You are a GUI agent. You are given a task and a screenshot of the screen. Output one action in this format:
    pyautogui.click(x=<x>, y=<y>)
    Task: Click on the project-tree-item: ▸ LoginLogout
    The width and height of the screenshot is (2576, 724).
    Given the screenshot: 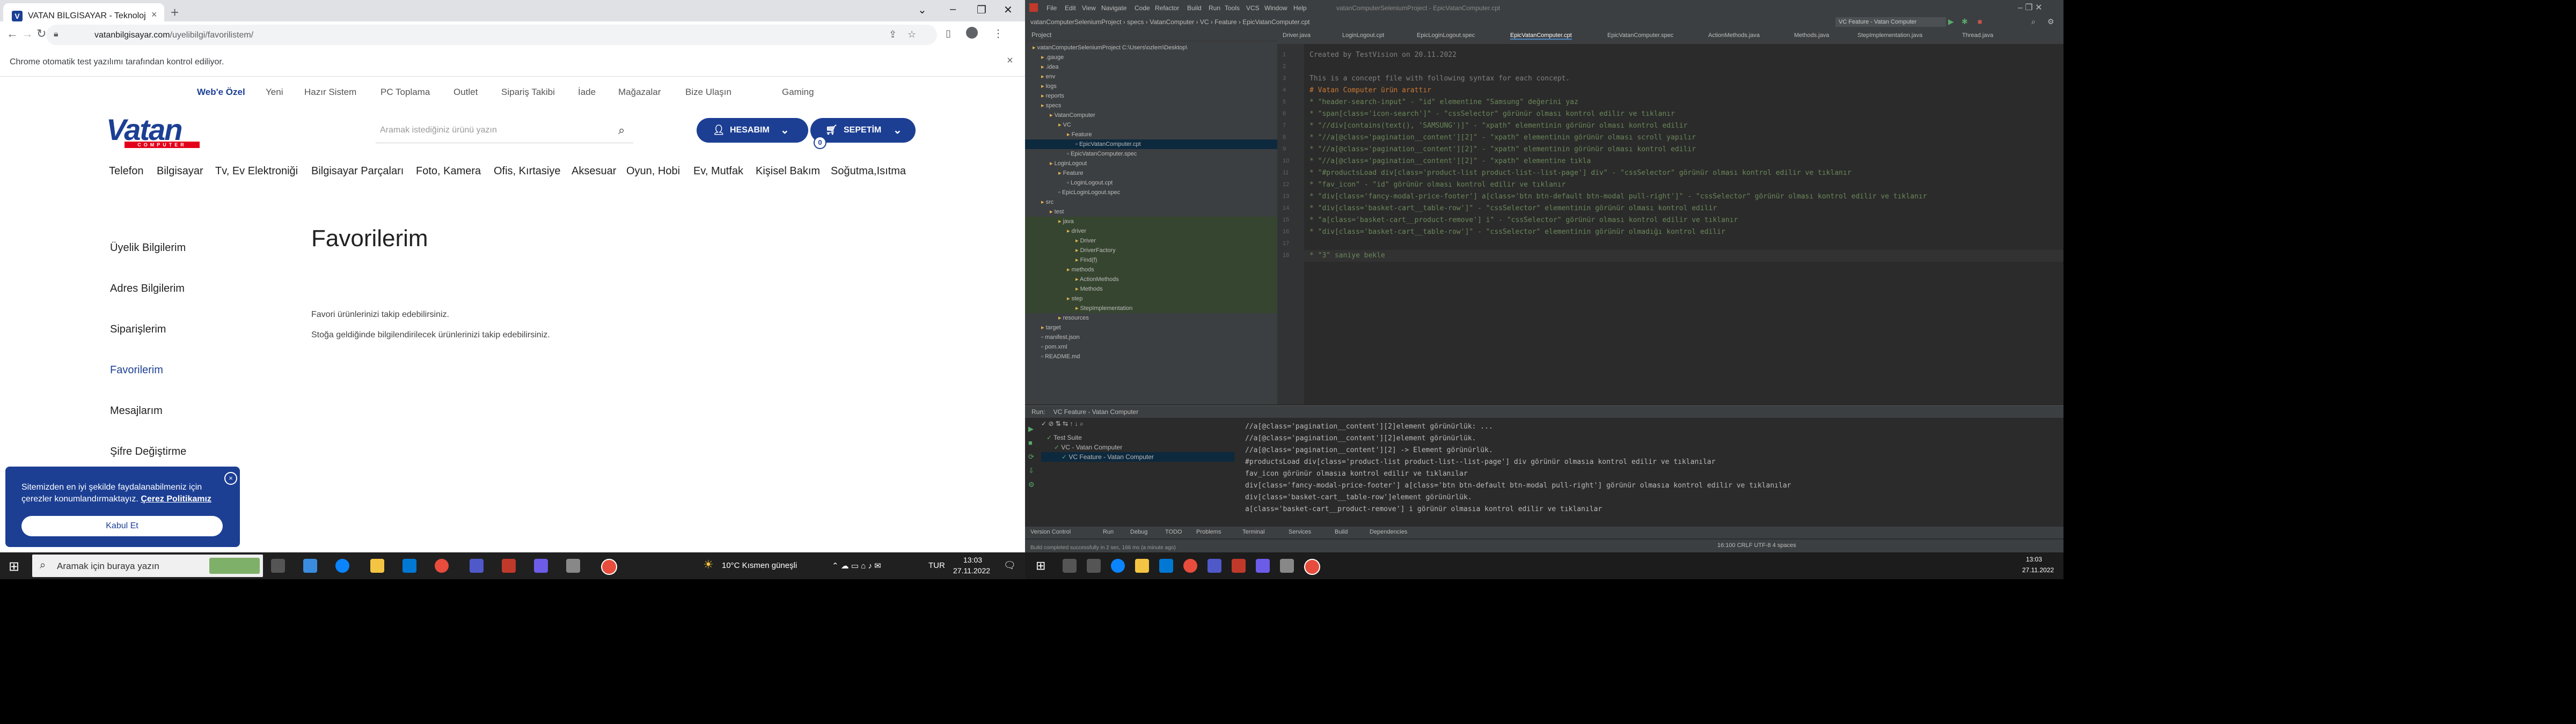 What is the action you would take?
    pyautogui.click(x=1151, y=163)
    